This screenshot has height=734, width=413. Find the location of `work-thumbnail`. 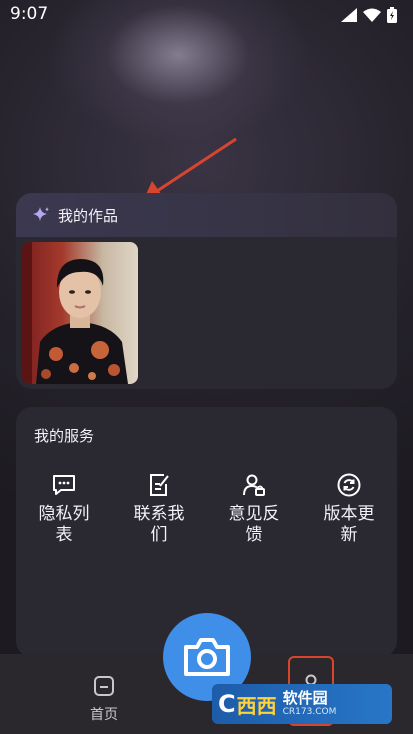

work-thumbnail is located at coordinates (80, 313).